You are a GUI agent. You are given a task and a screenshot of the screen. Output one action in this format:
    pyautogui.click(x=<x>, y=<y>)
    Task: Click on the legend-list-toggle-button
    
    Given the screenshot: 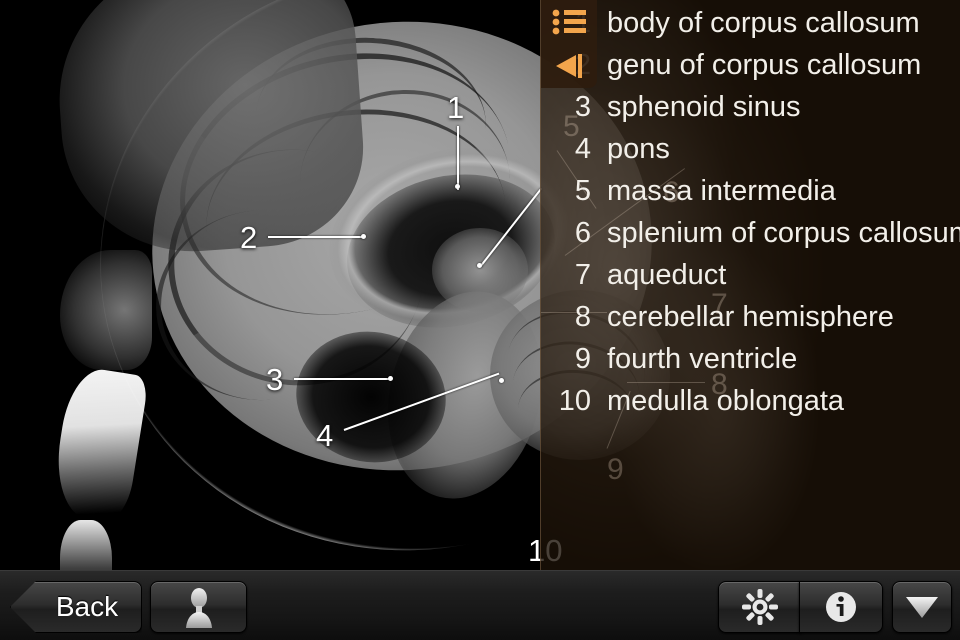 What is the action you would take?
    pyautogui.click(x=569, y=22)
    